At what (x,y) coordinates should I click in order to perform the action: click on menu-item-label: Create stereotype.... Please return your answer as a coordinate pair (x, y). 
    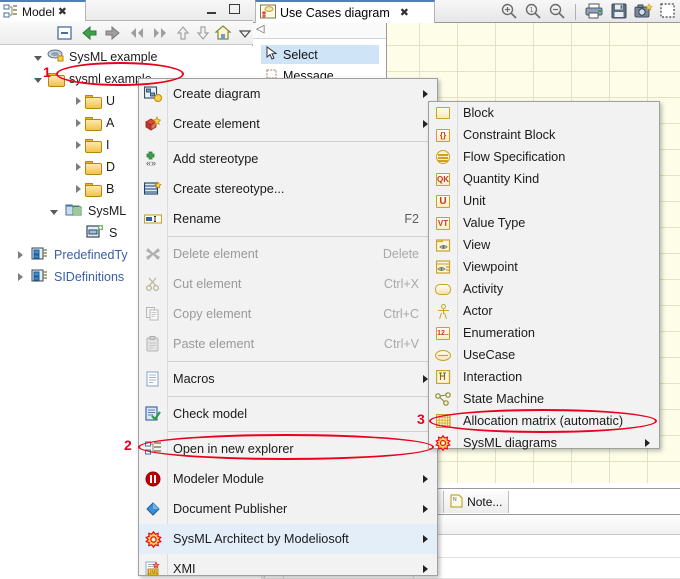
    Looking at the image, I should click on (229, 189).